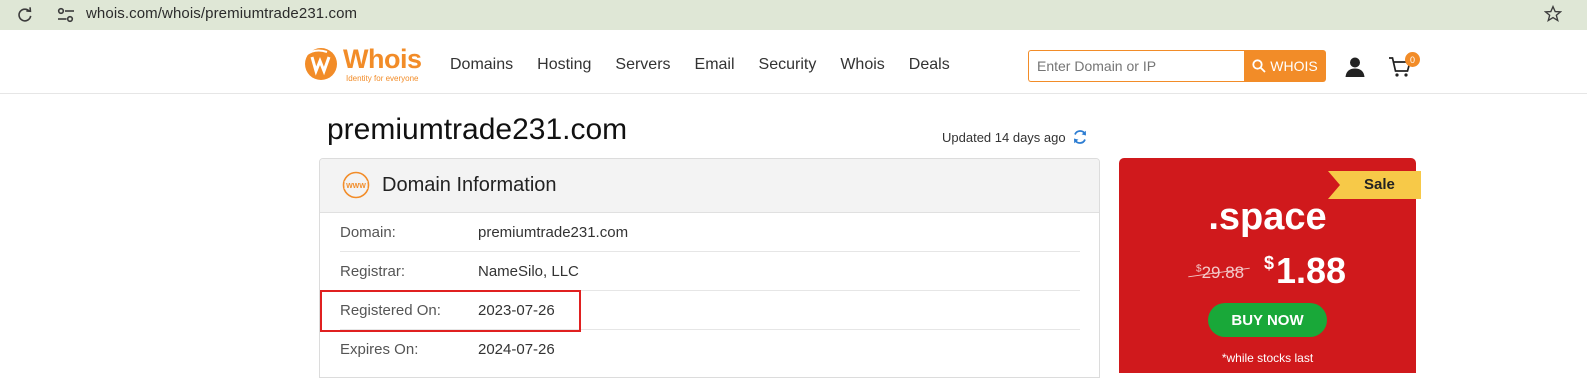 This screenshot has height=378, width=1587. I want to click on logo-text: Whois, so click(382, 59).